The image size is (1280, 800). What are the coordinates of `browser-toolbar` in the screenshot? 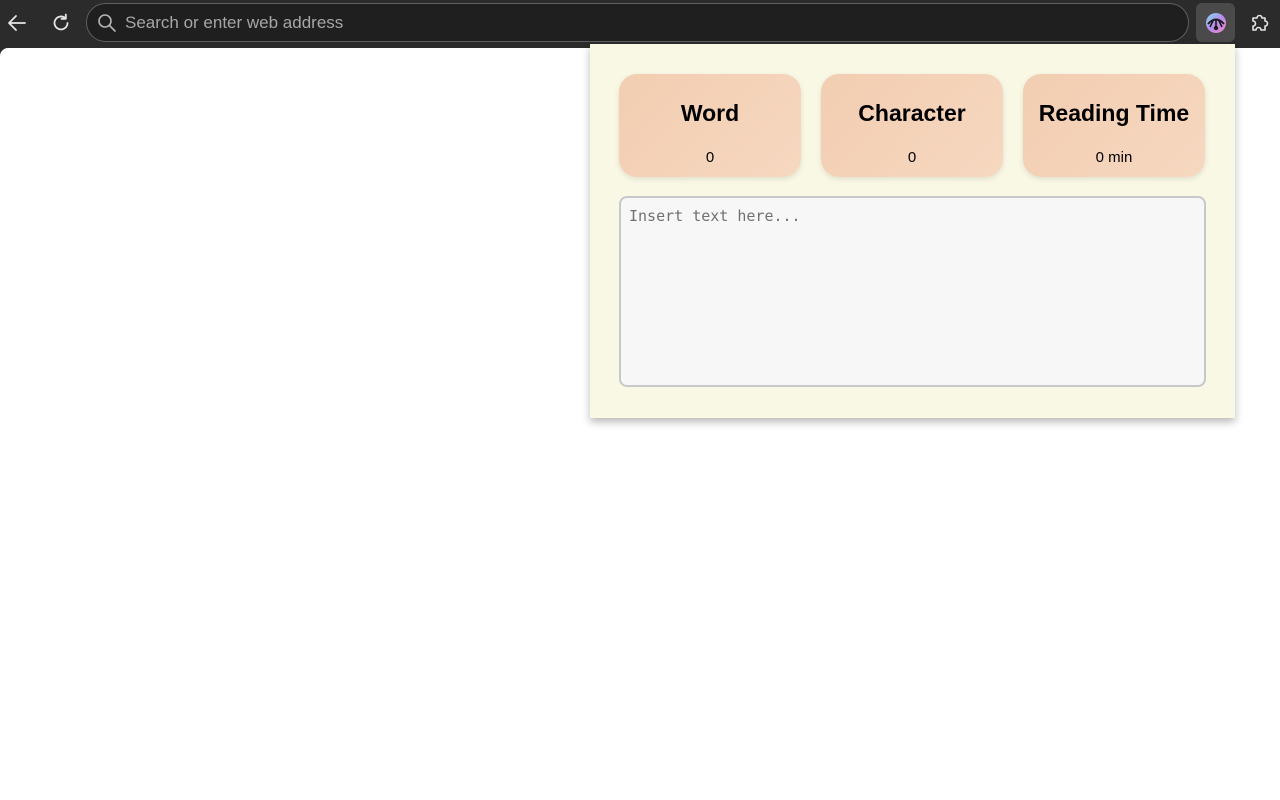 It's located at (640, 24).